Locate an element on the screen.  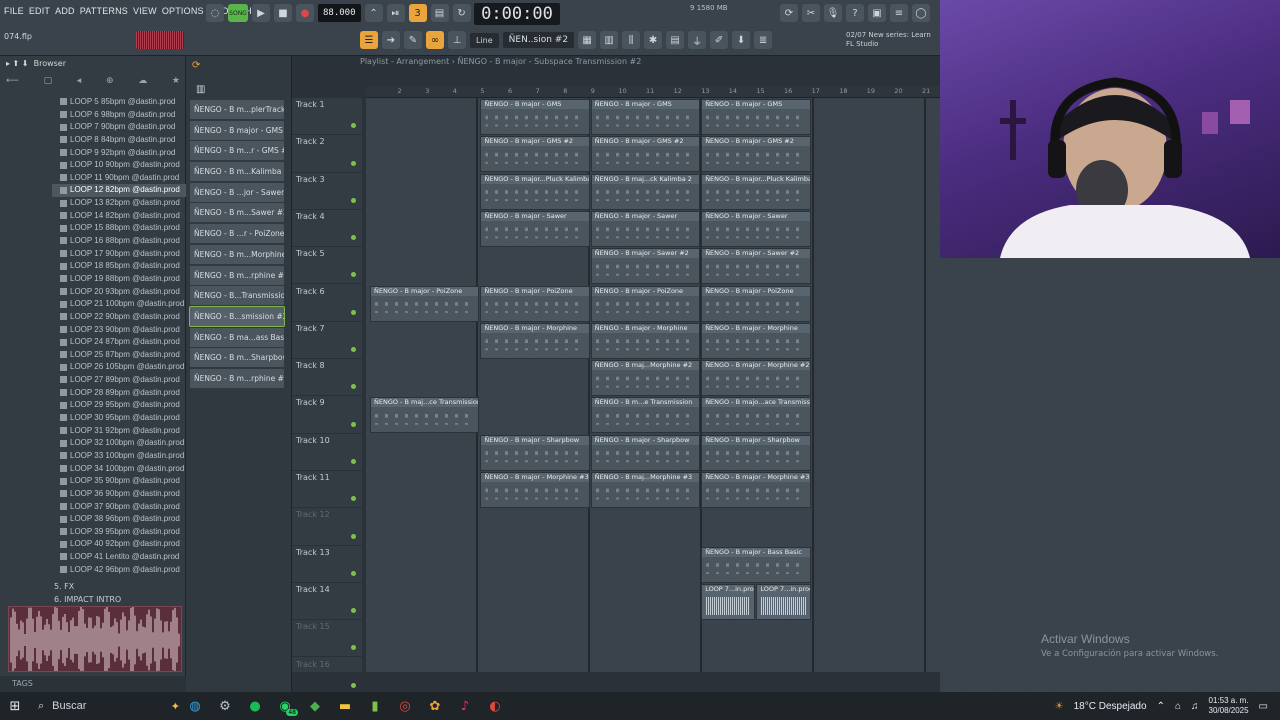
browser-file: LOOP 40 92bpm @dastin.prod is located at coordinates (123, 544).